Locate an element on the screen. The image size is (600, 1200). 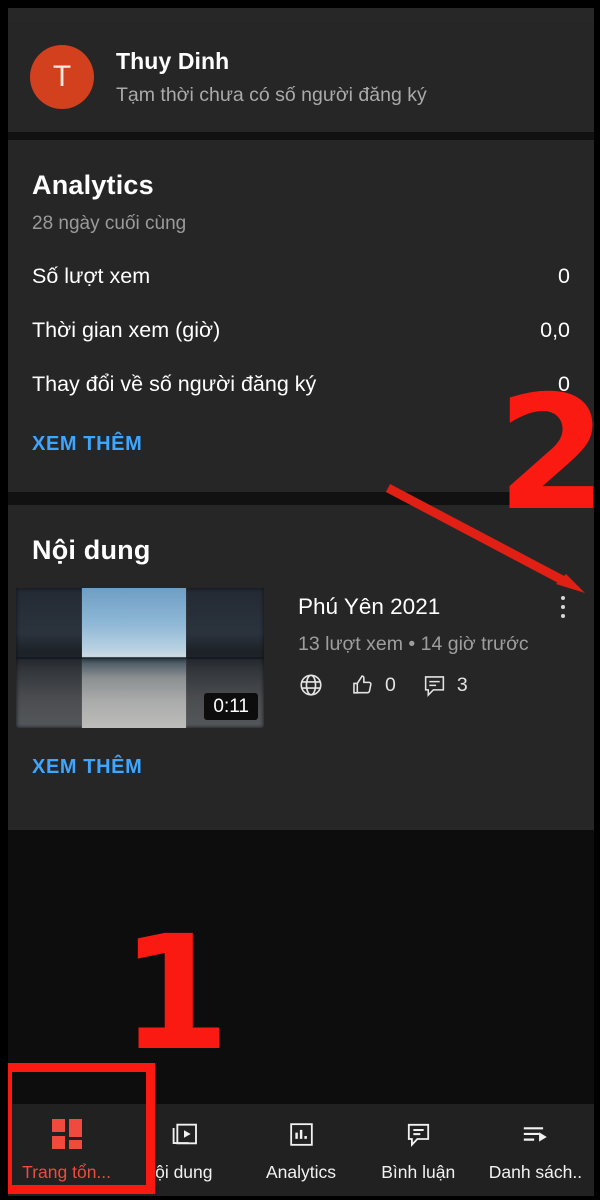
nav-label-comments: Bình luận is located at coordinates (418, 1172).